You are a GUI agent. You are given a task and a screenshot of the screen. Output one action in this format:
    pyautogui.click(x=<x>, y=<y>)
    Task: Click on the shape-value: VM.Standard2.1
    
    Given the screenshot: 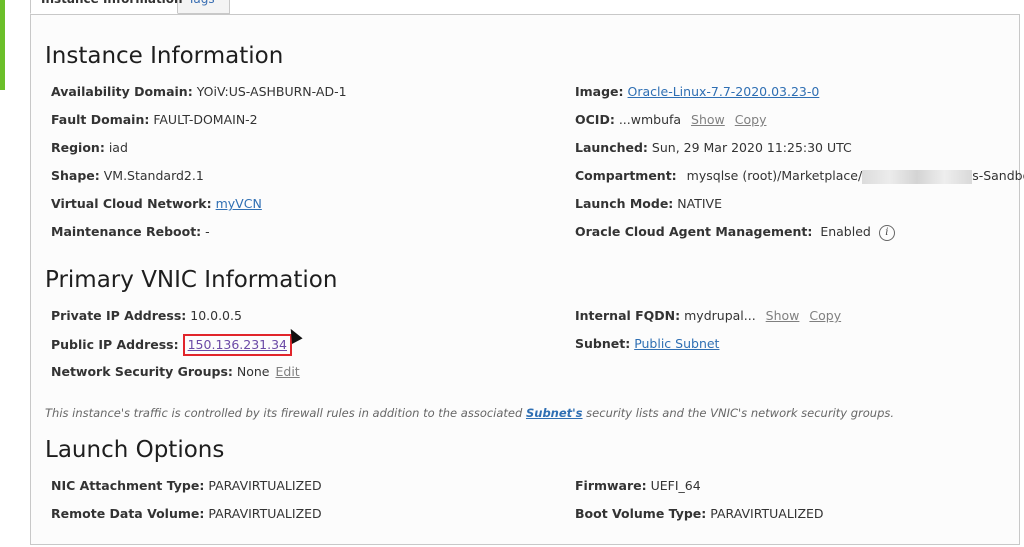 What is the action you would take?
    pyautogui.click(x=153, y=175)
    